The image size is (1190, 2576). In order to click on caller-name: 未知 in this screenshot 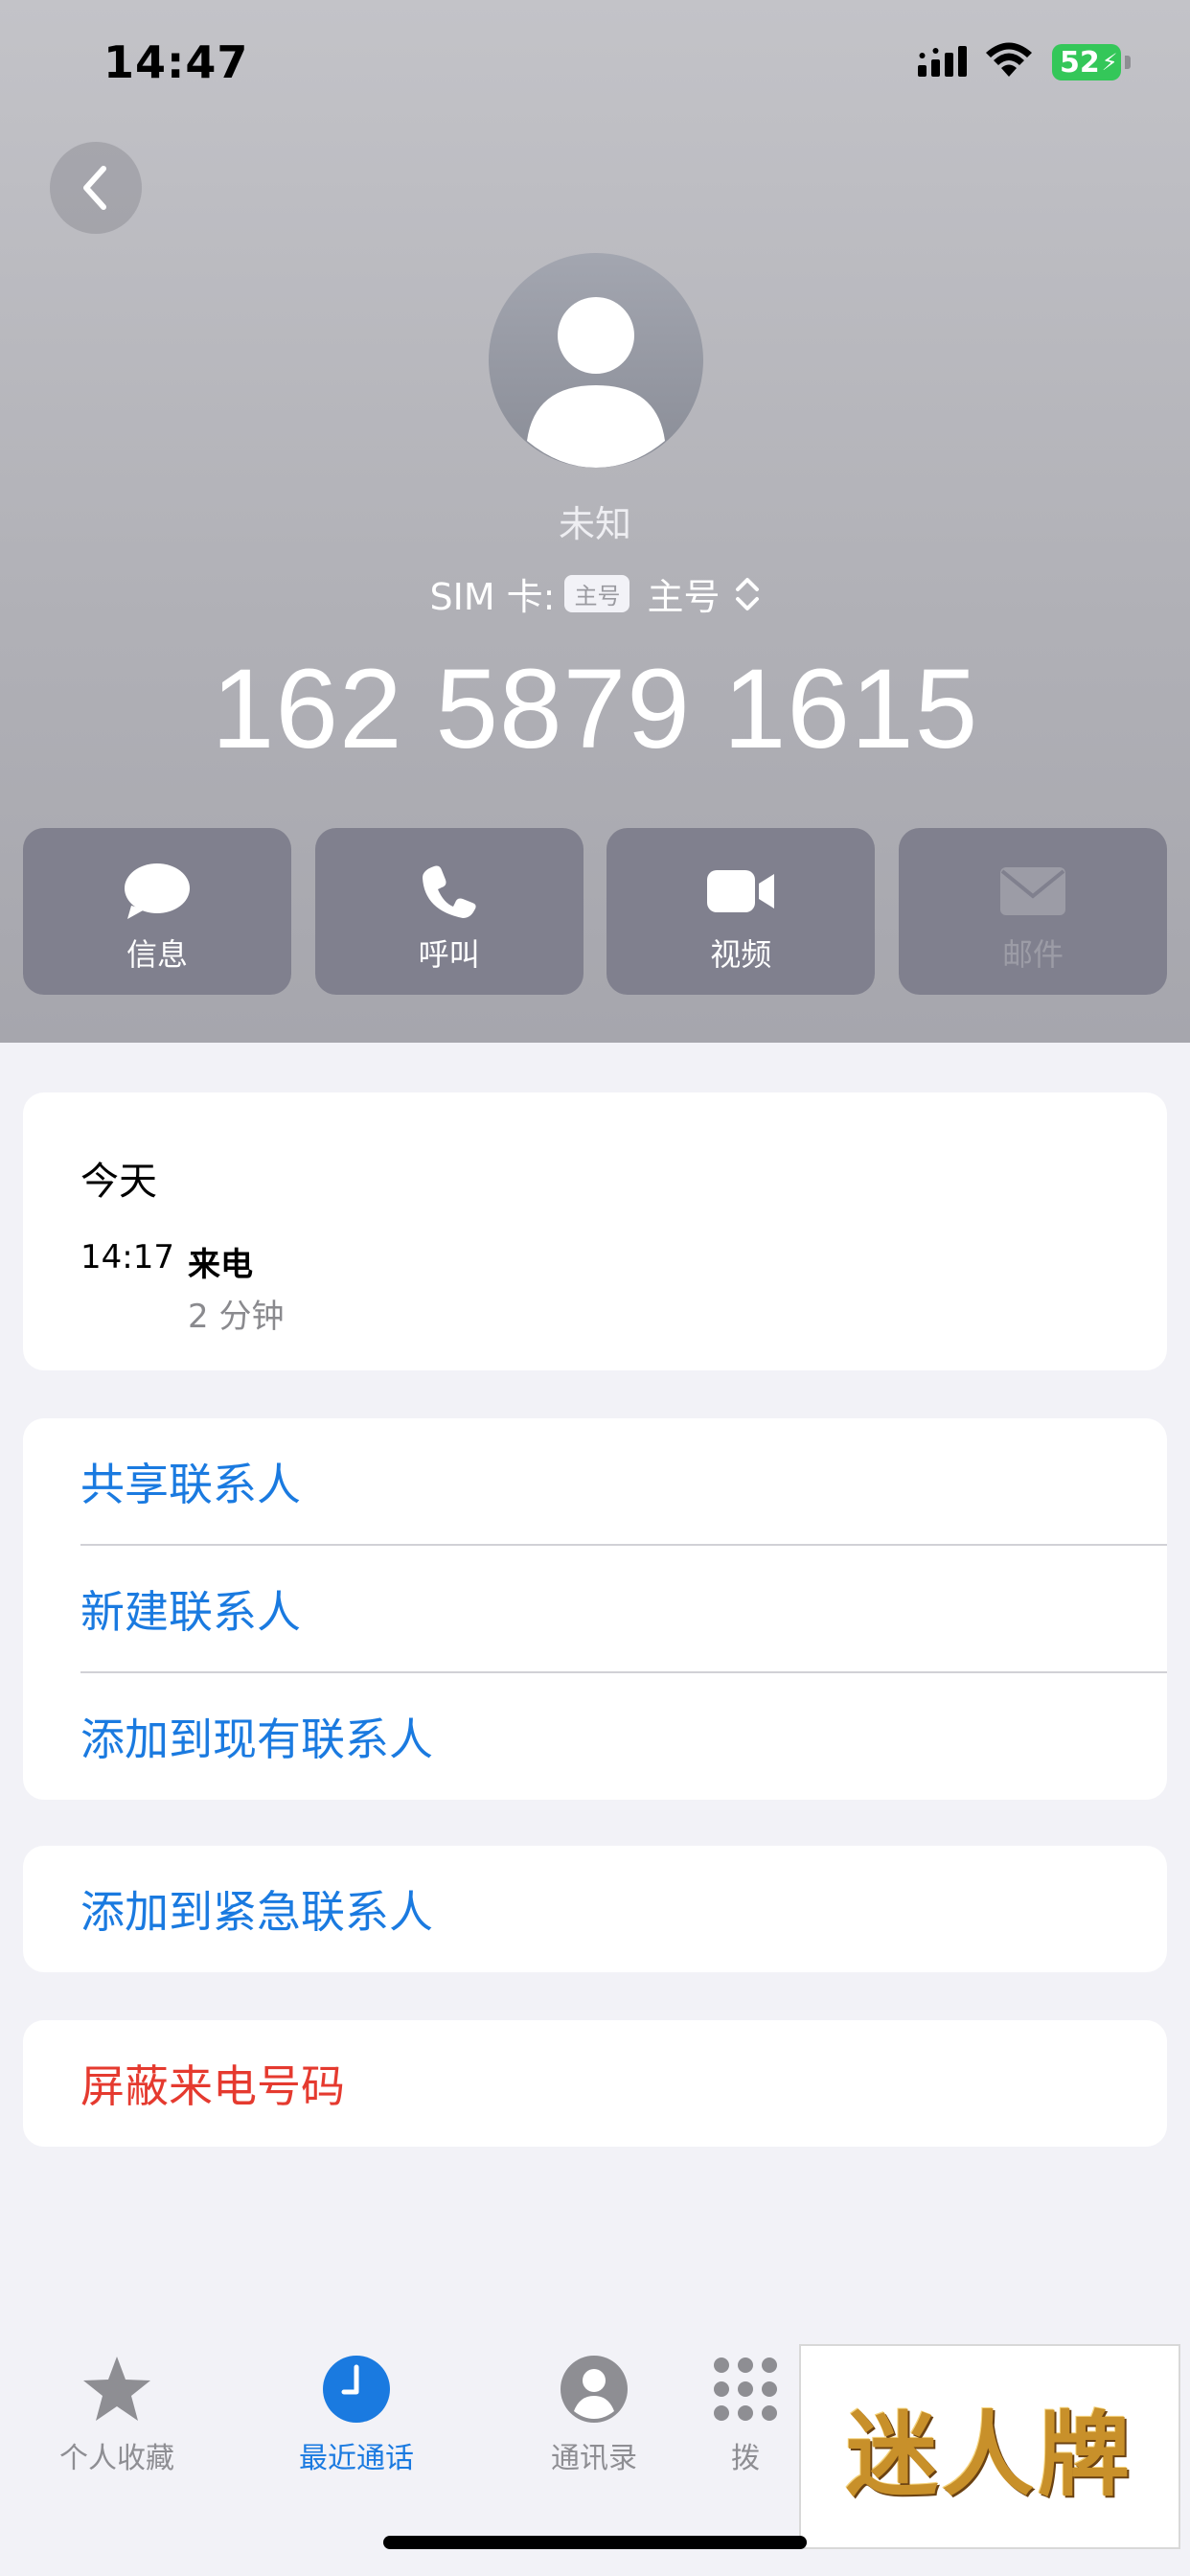, I will do `click(594, 524)`.